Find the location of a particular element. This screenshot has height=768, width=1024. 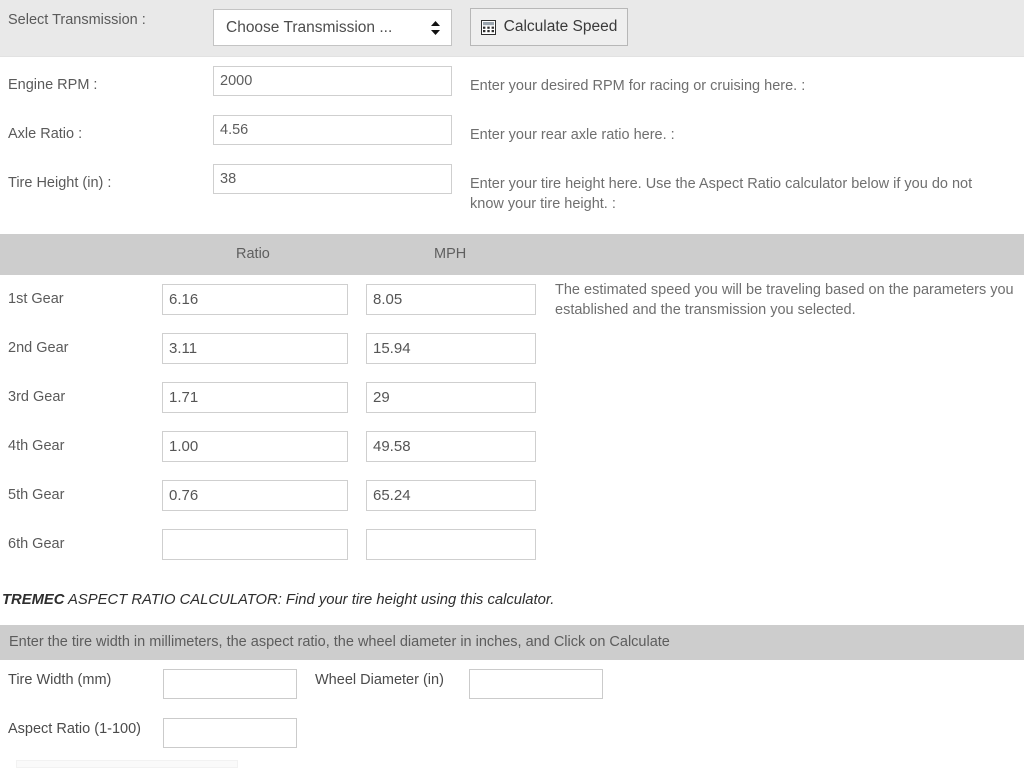

gear-ratio-input-3rd: 1.71 is located at coordinates (255, 397).